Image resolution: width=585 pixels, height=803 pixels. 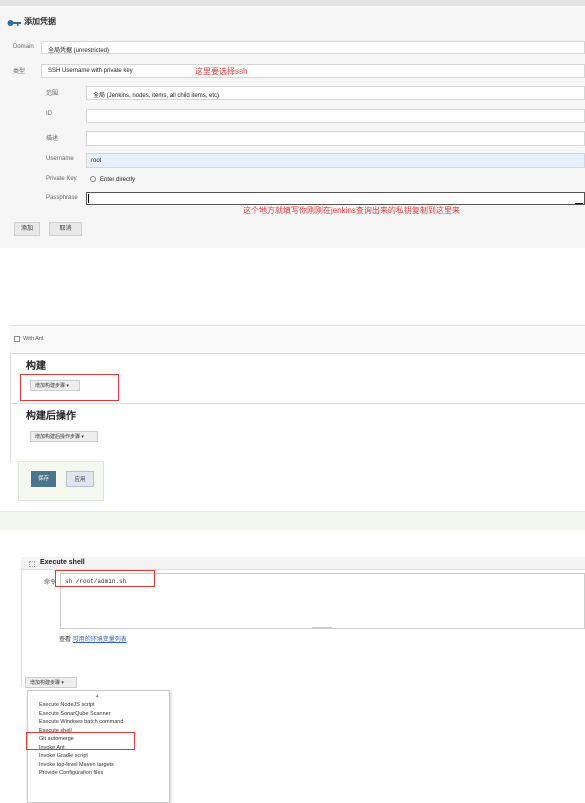 What do you see at coordinates (43, 479) in the screenshot?
I see `save-button: 保存` at bounding box center [43, 479].